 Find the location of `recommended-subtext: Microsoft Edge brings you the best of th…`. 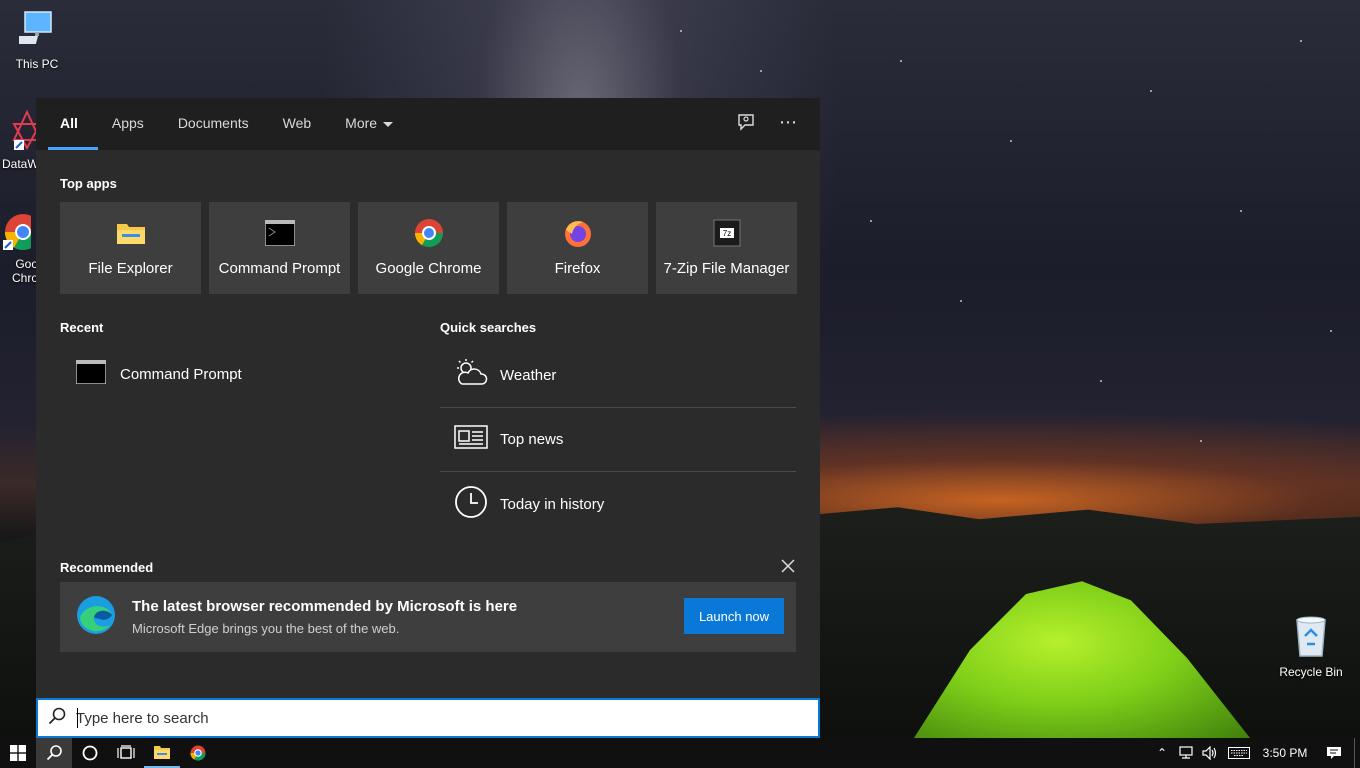

recommended-subtext: Microsoft Edge brings you the best of th… is located at coordinates (266, 628).